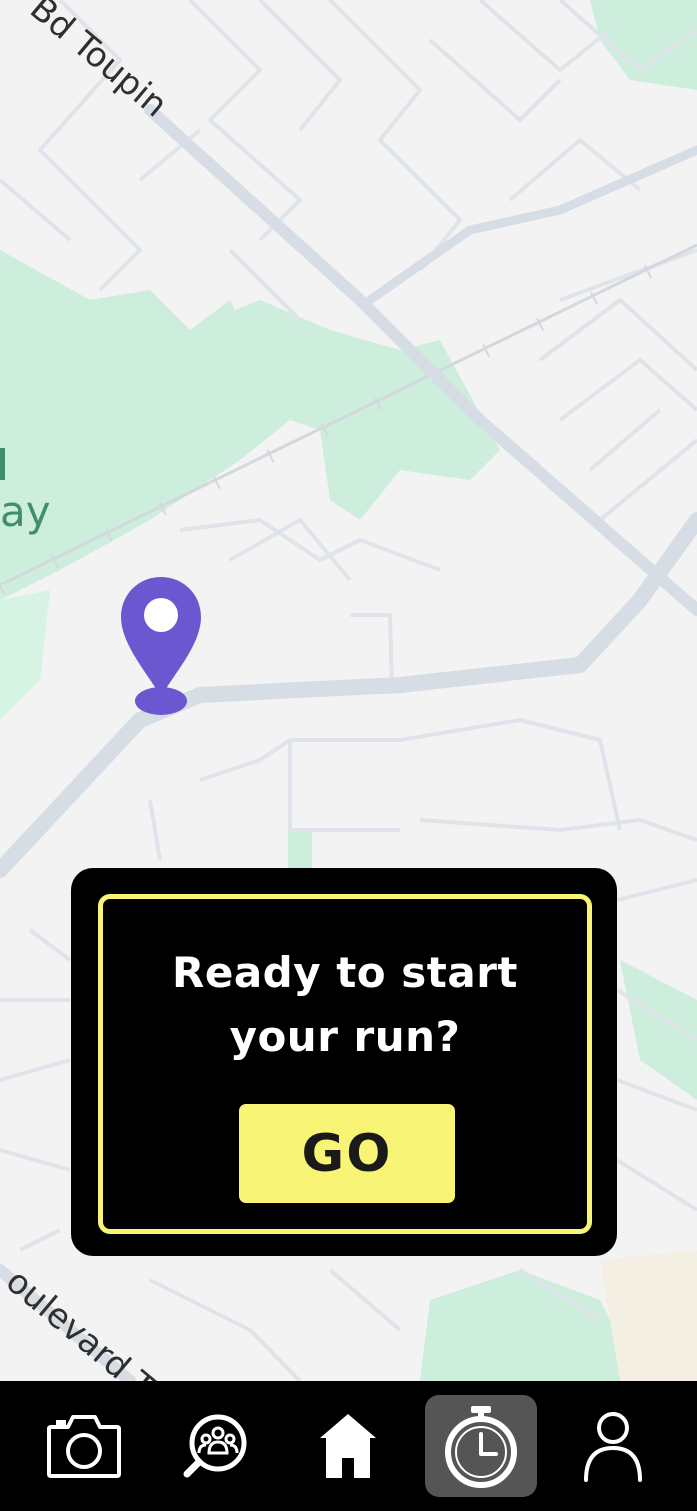  I want to click on camera-icon, so click(84, 1446).